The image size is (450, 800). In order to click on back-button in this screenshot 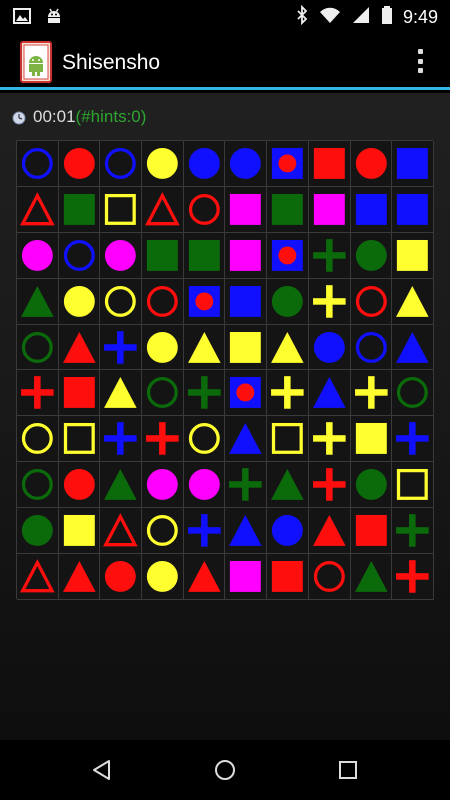, I will do `click(102, 770)`.